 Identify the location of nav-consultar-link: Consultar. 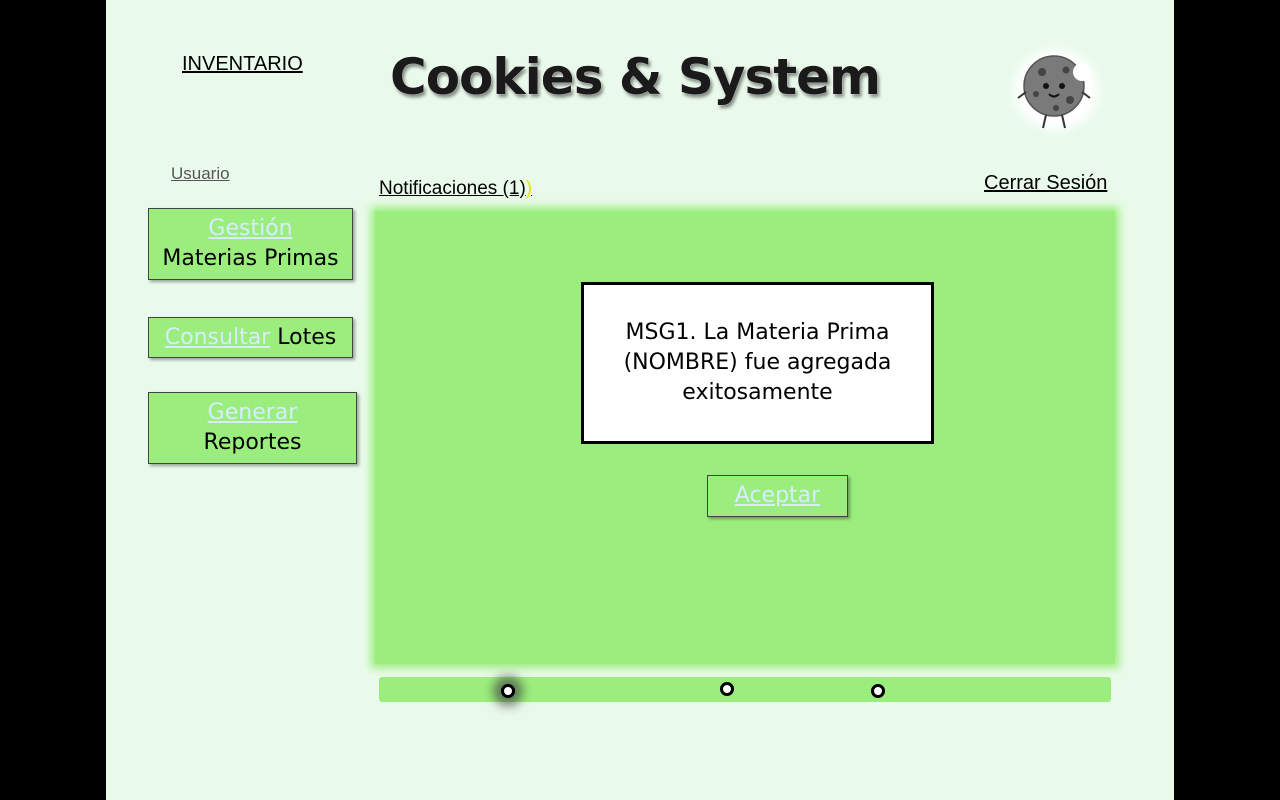
(217, 337).